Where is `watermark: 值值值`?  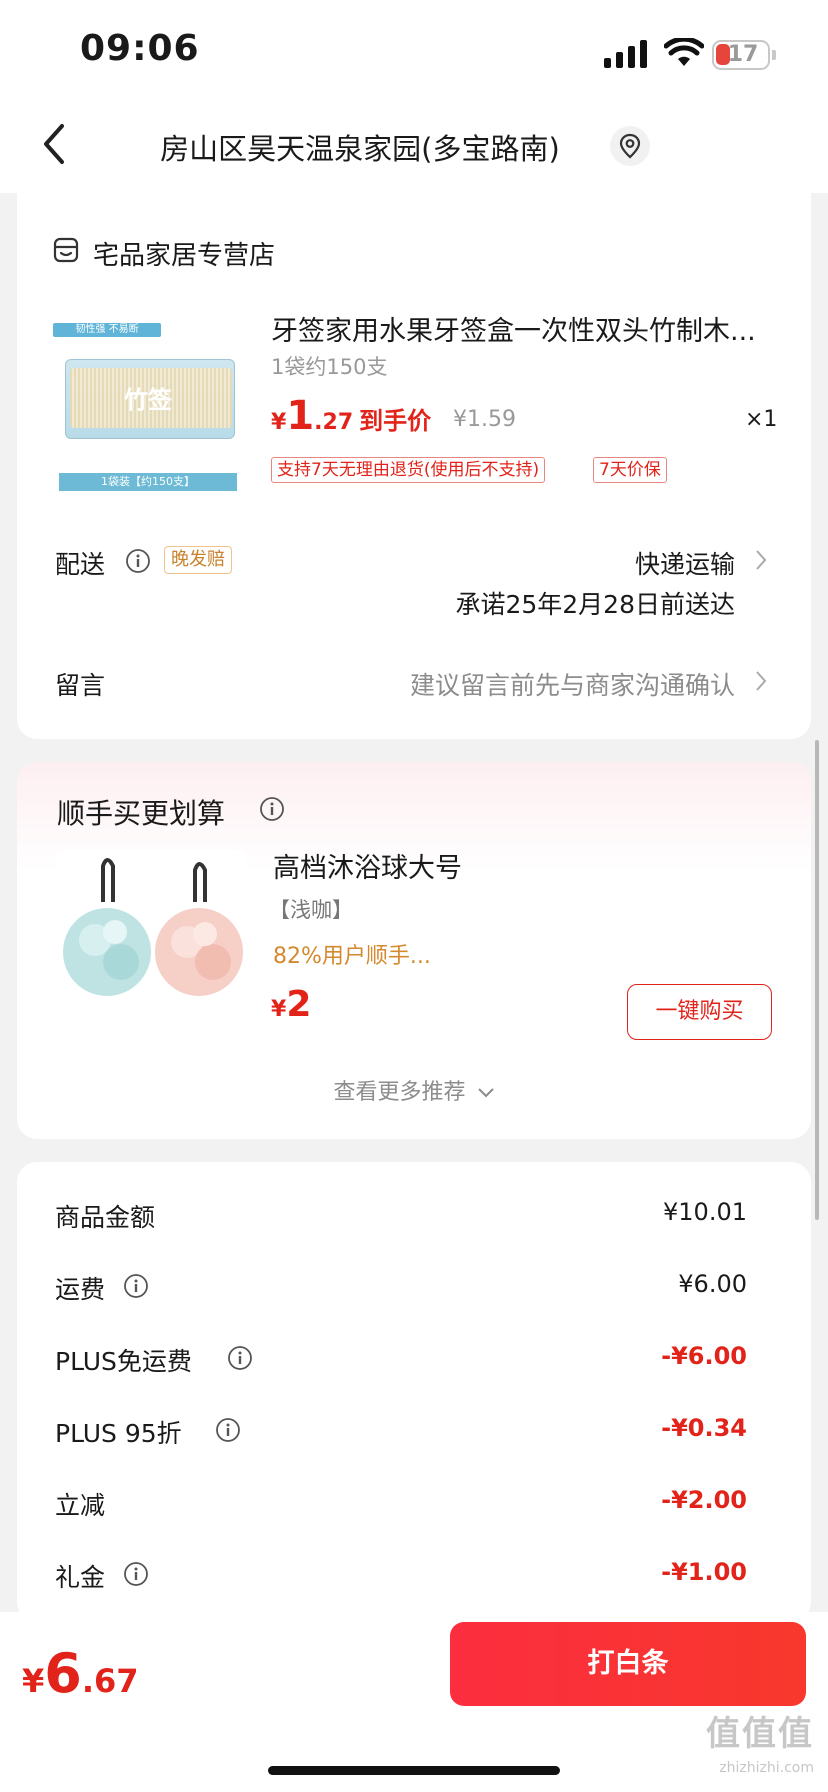
watermark: 值值值 is located at coordinates (760, 1734).